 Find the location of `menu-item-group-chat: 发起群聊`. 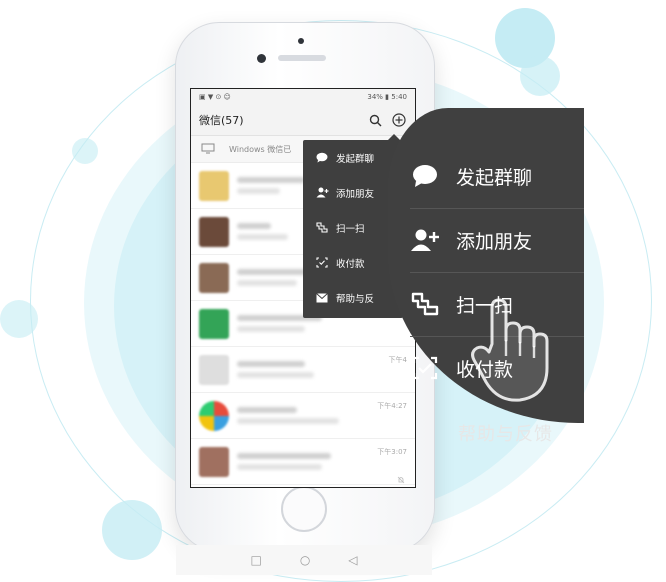

menu-item-group-chat: 发起群聊 is located at coordinates (353, 157).